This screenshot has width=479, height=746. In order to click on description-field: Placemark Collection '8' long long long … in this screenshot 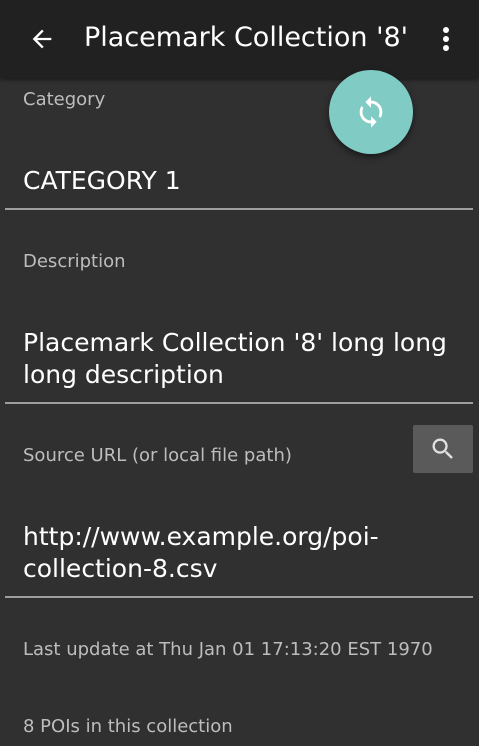, I will do `click(243, 359)`.